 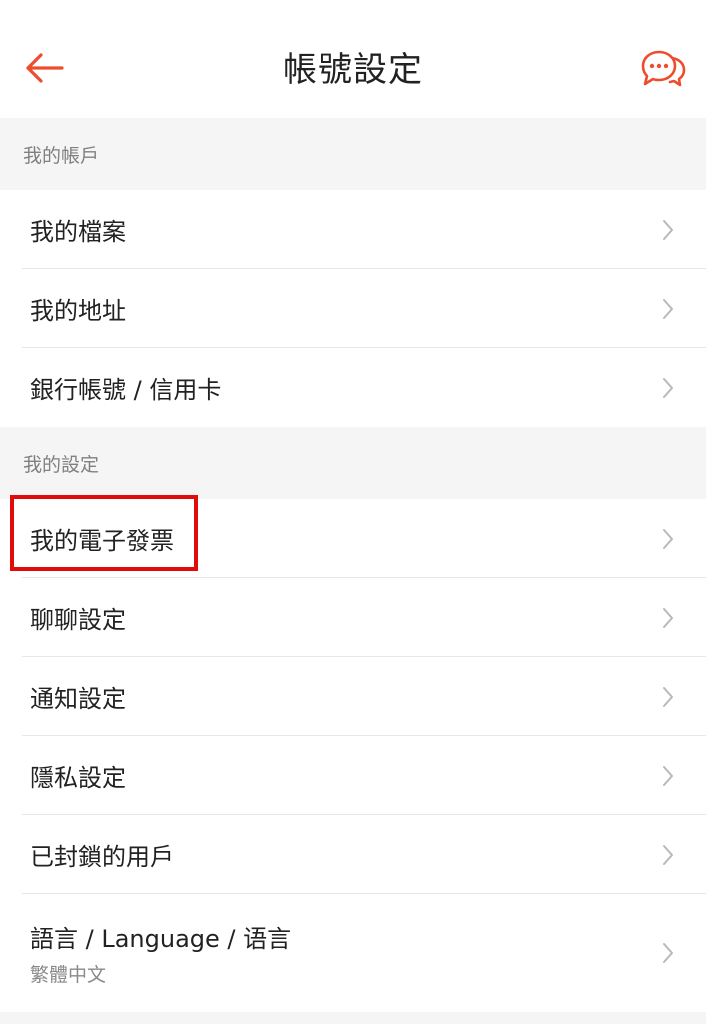 I want to click on list-item-bank-card: 銀行帳號 / 信用卡, so click(x=353, y=387).